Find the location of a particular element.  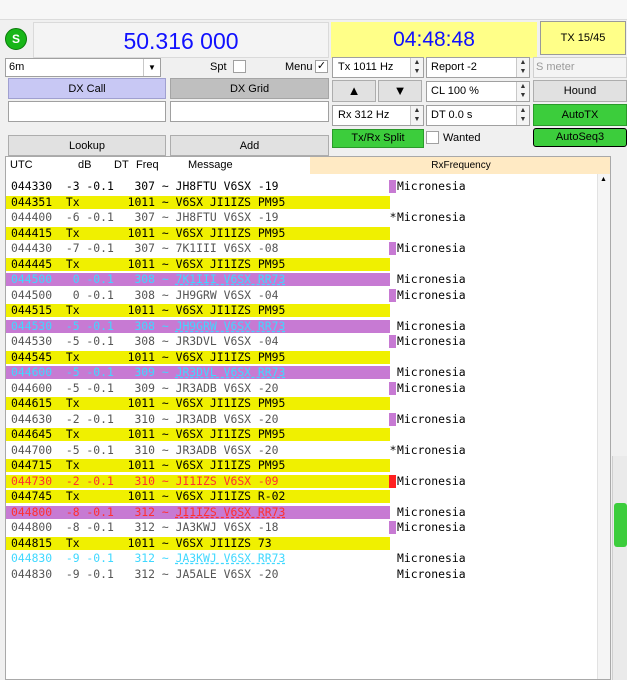

decode-row-message: JR3DVL V6SX RR73 is located at coordinates (230, 372).